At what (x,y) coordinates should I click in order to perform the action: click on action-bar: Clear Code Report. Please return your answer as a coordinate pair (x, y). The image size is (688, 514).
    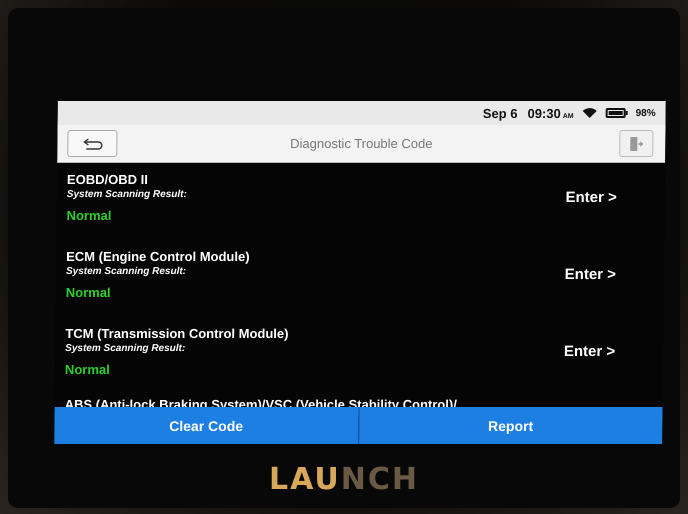
    Looking at the image, I should click on (358, 425).